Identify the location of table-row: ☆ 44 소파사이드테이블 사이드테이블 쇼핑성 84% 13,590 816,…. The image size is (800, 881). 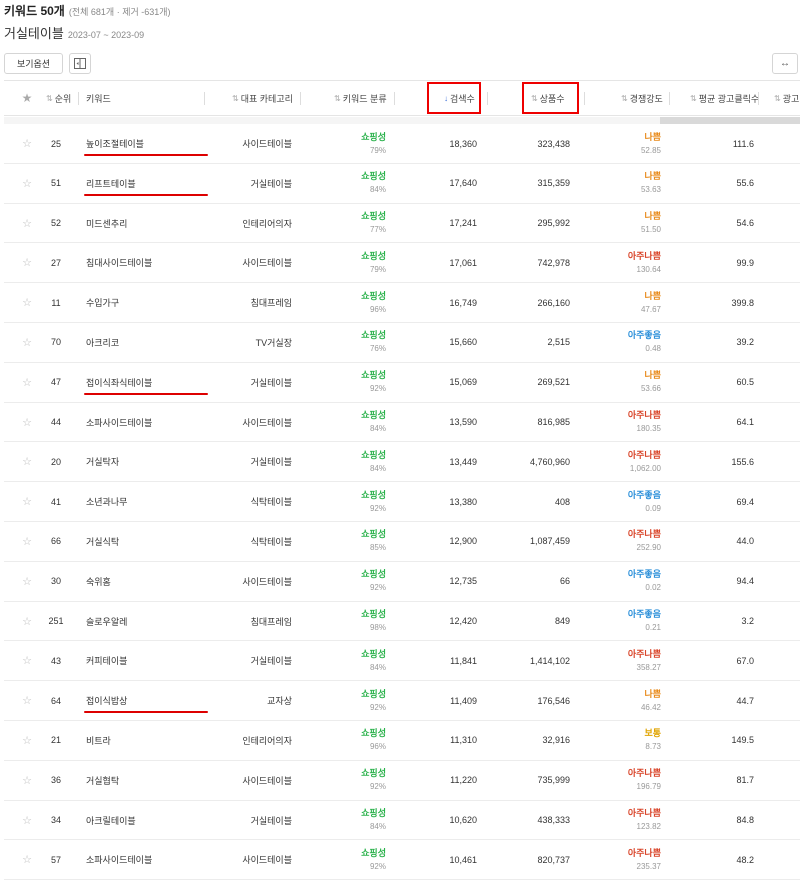
(402, 423).